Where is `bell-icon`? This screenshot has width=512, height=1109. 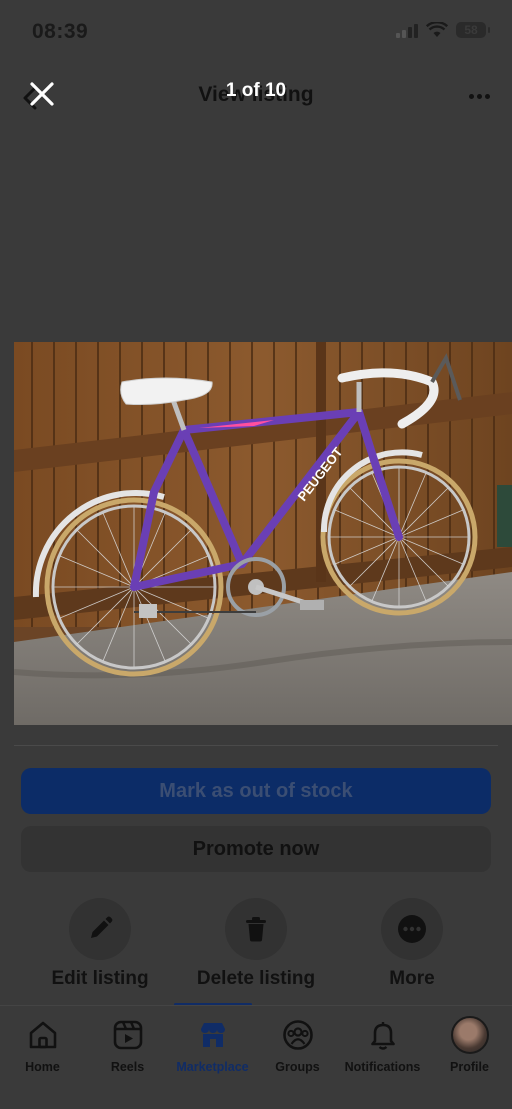 bell-icon is located at coordinates (382, 1036).